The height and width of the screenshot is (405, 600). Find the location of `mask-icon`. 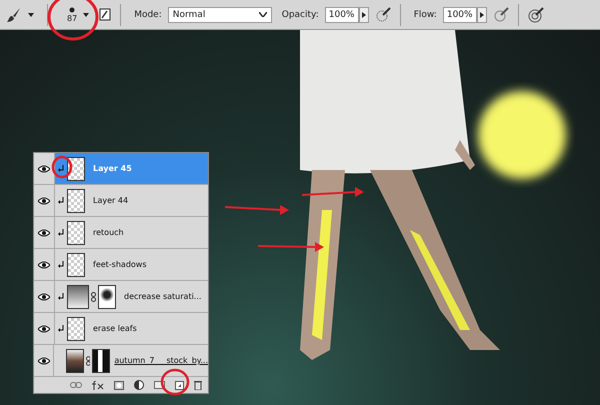

mask-icon is located at coordinates (119, 385).